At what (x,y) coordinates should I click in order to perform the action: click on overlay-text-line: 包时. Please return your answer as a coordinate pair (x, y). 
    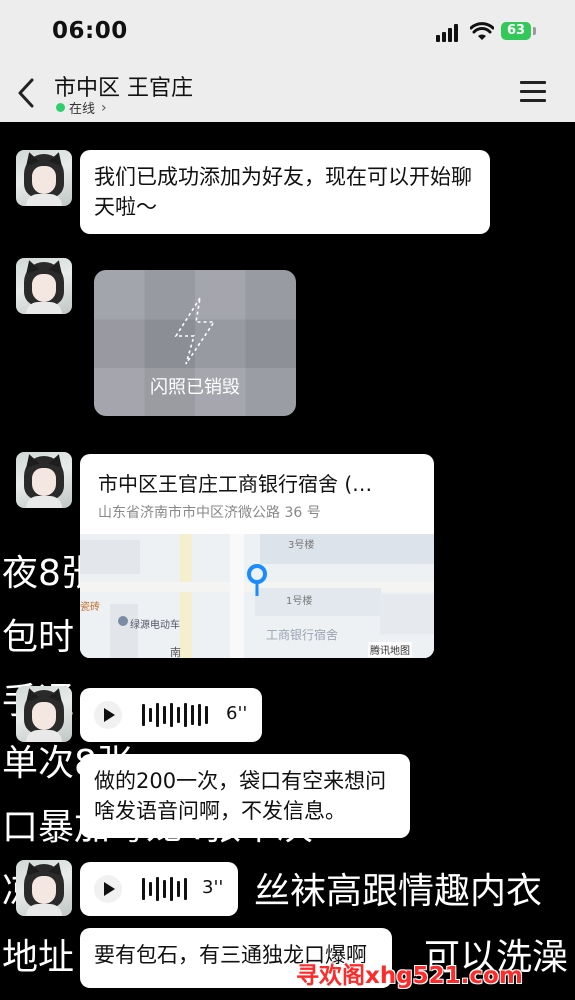
    Looking at the image, I should click on (38, 637).